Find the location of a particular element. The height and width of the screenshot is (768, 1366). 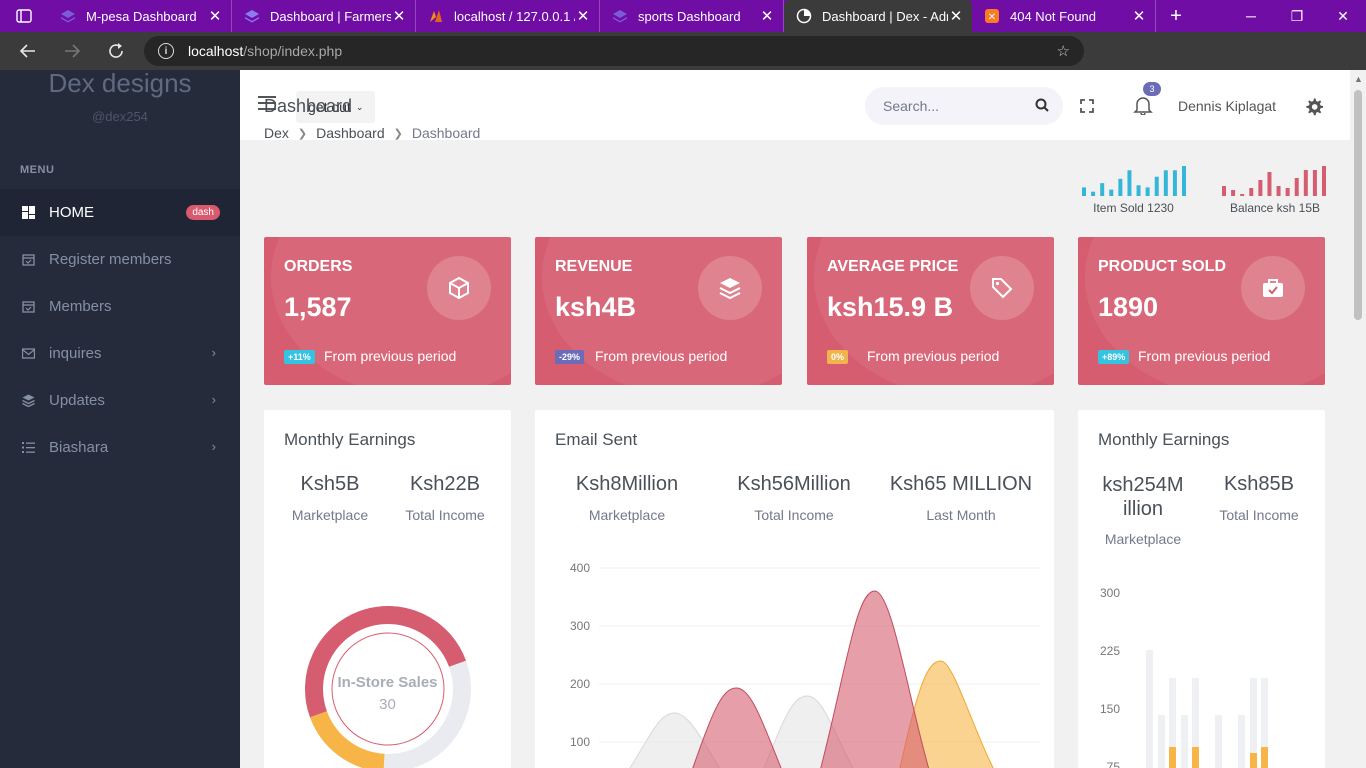

url-host: localhost is located at coordinates (216, 51).